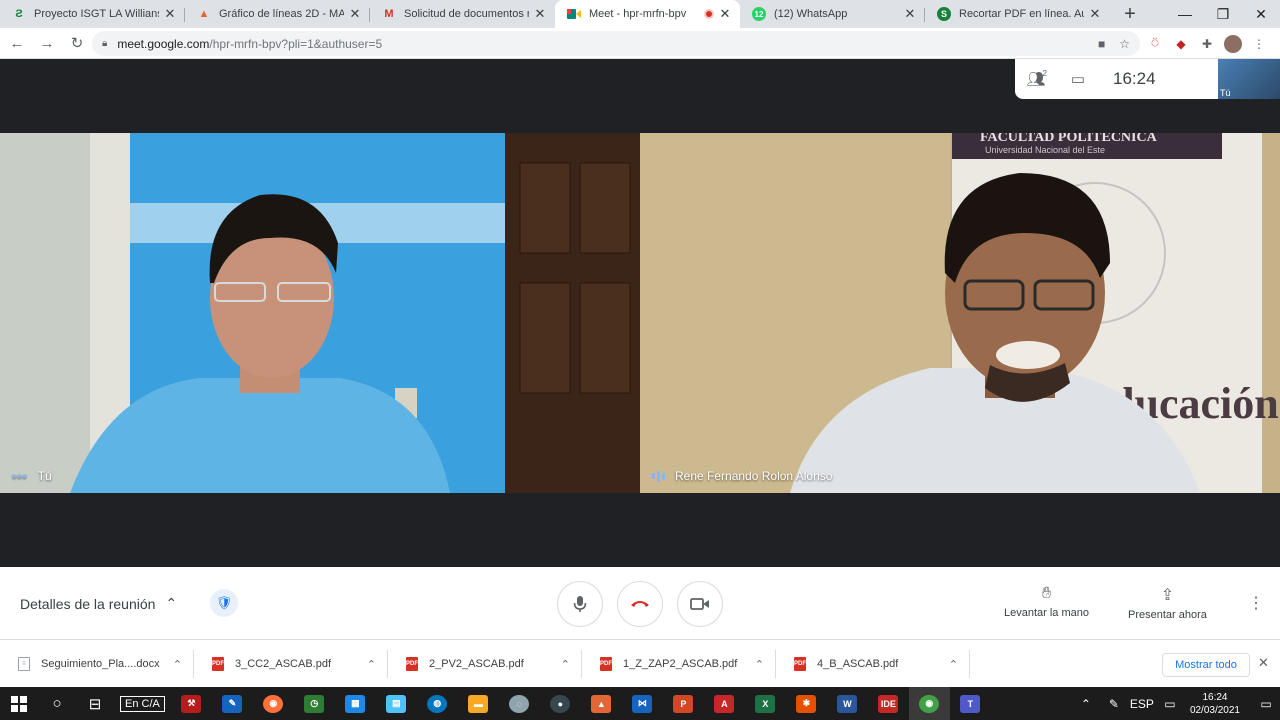 The width and height of the screenshot is (1280, 720). What do you see at coordinates (389, 14) in the screenshot?
I see `gmail-icon: M` at bounding box center [389, 14].